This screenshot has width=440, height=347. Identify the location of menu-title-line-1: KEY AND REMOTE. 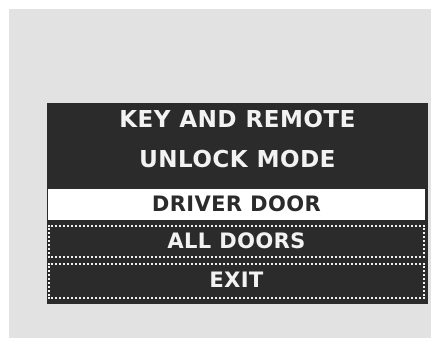
(237, 120).